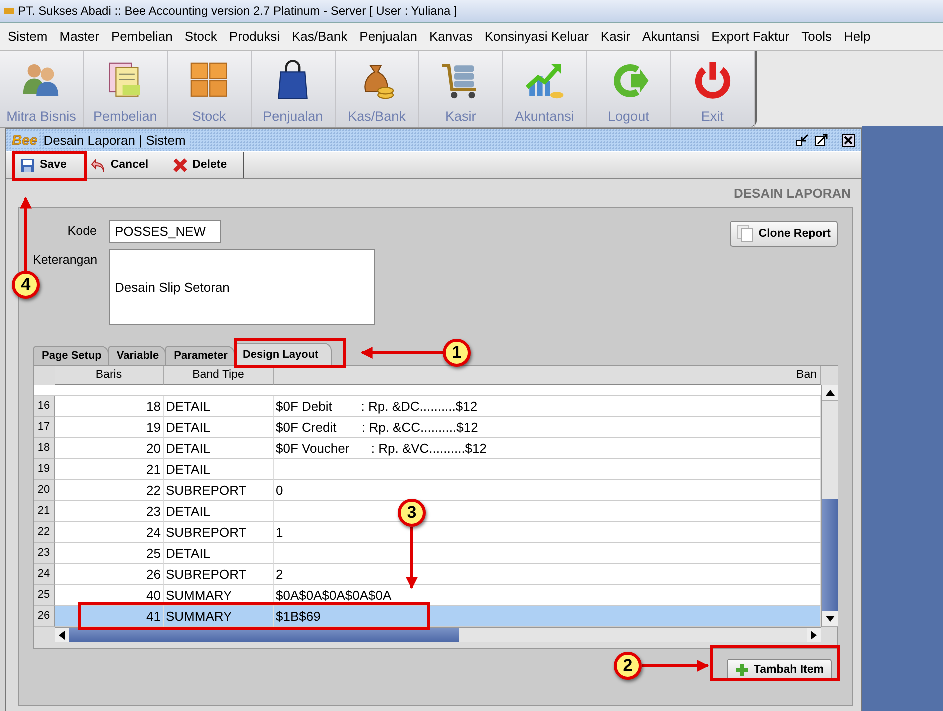 Image resolution: width=943 pixels, height=711 pixels. I want to click on menu-item: Kanvas, so click(449, 36).